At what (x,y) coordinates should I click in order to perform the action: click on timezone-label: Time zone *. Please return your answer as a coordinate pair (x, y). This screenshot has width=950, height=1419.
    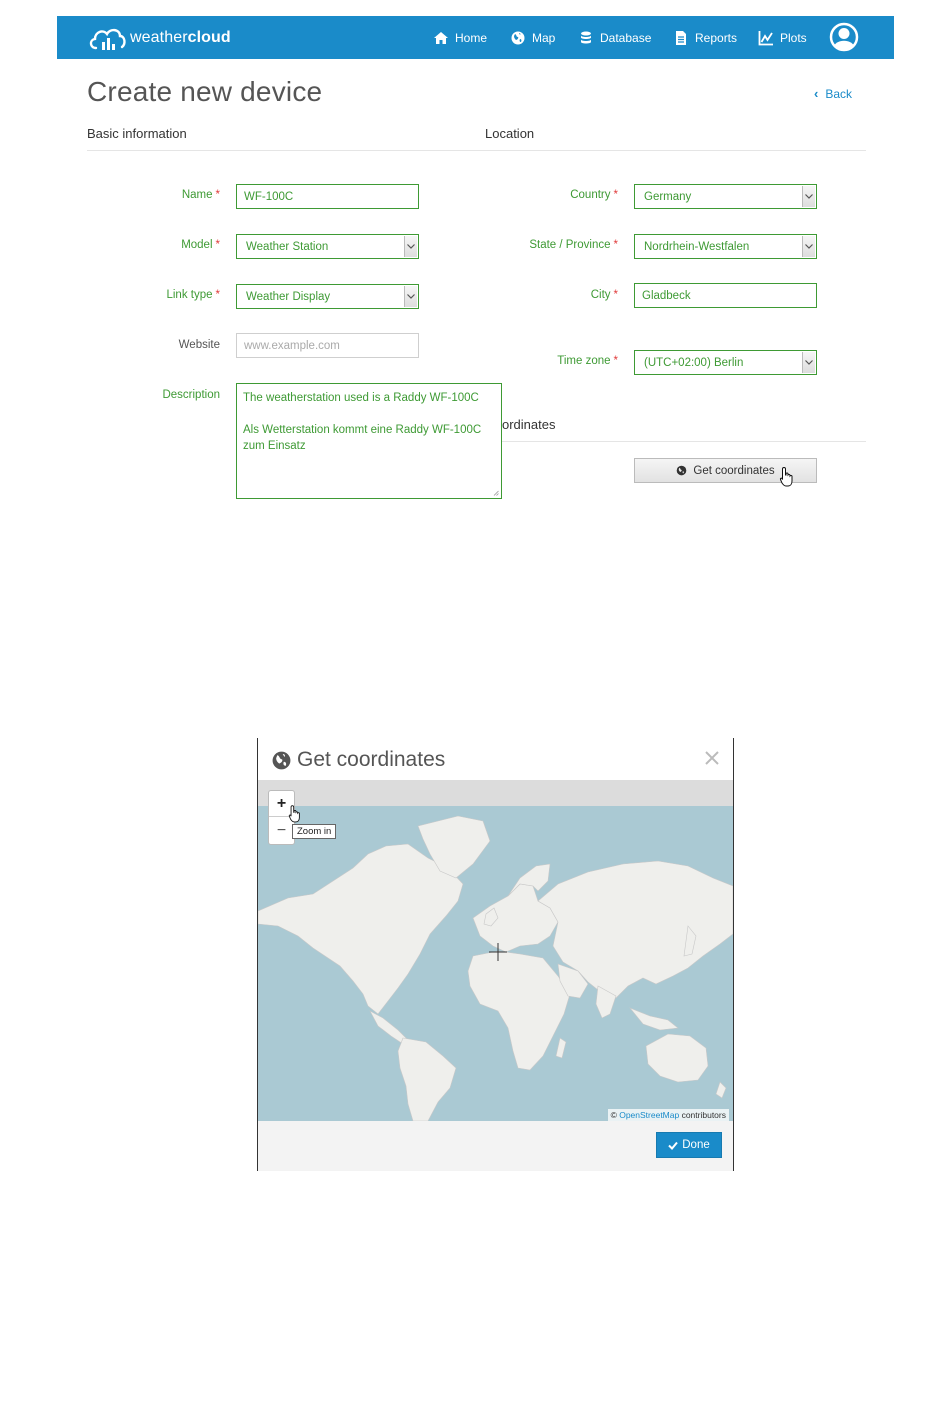
    Looking at the image, I should click on (587, 361).